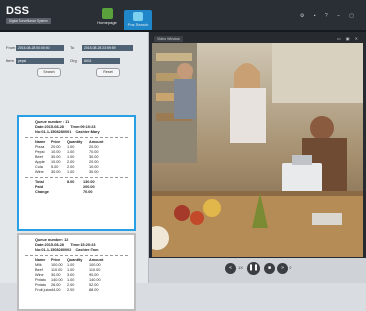 The height and width of the screenshot is (311, 366). I want to click on from-datetime-input: 2015-08-28 00:00:00, so click(40, 48).